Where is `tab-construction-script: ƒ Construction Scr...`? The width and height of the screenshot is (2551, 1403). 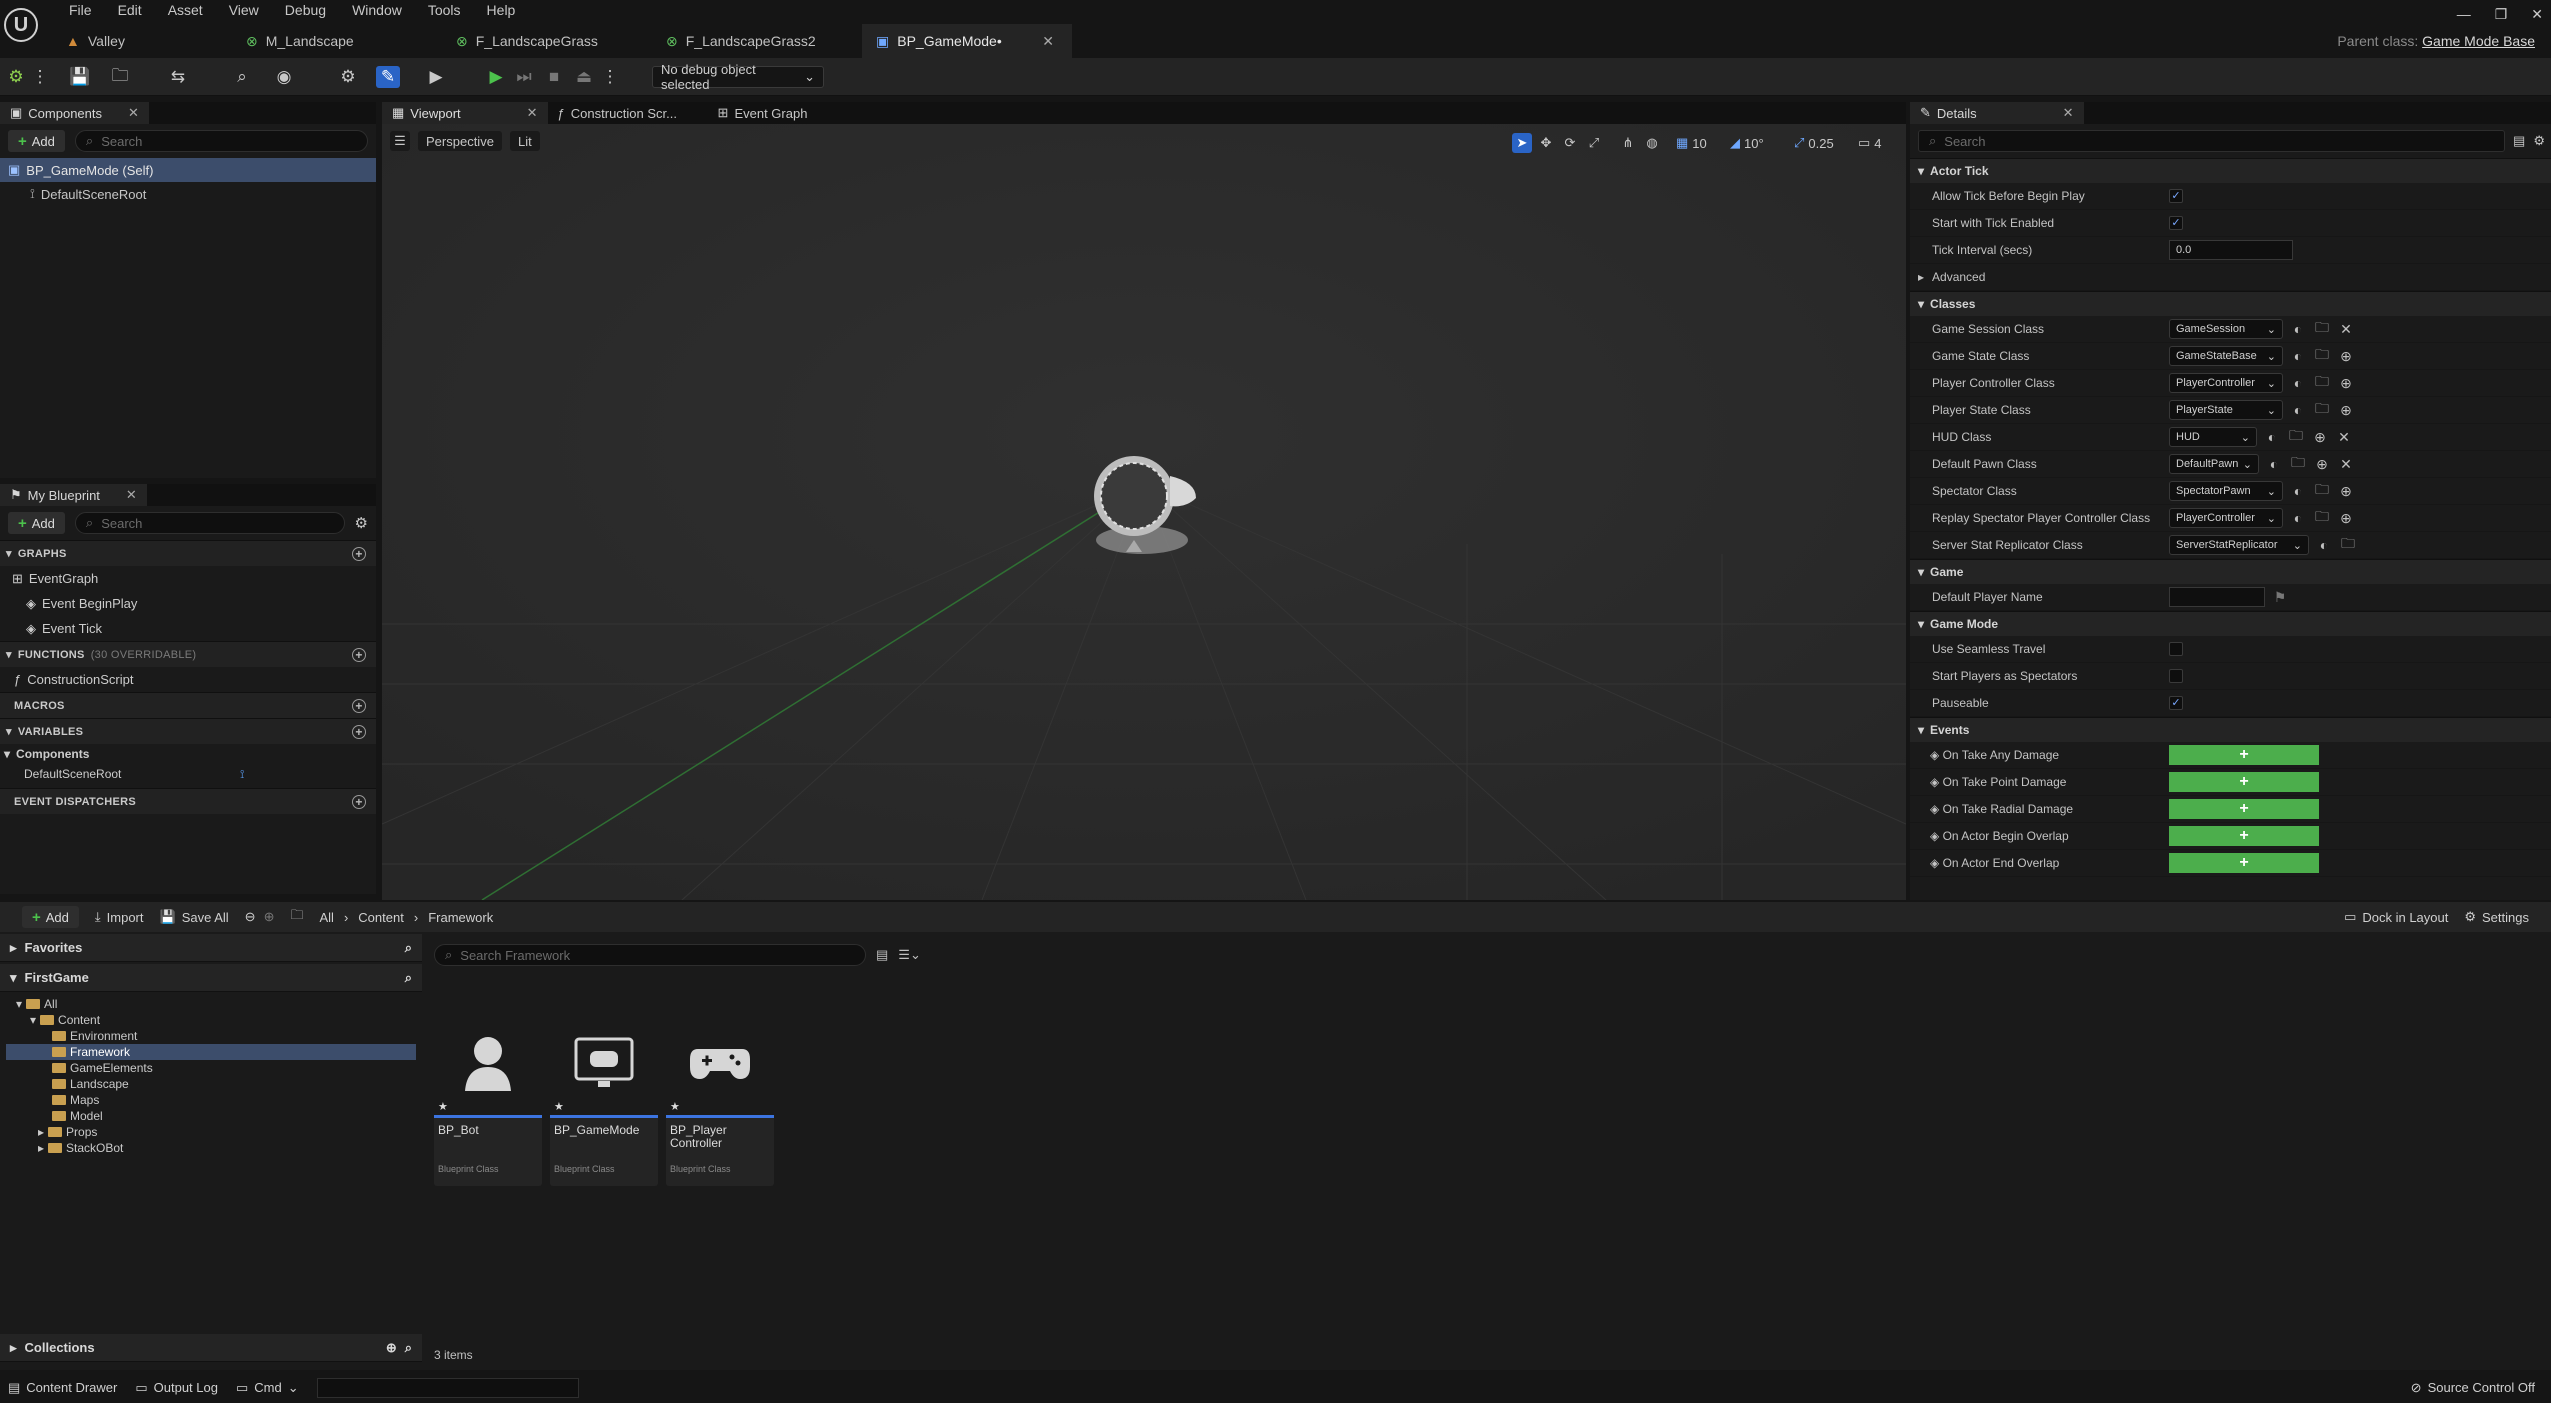 tab-construction-script: ƒ Construction Scr... is located at coordinates (627, 113).